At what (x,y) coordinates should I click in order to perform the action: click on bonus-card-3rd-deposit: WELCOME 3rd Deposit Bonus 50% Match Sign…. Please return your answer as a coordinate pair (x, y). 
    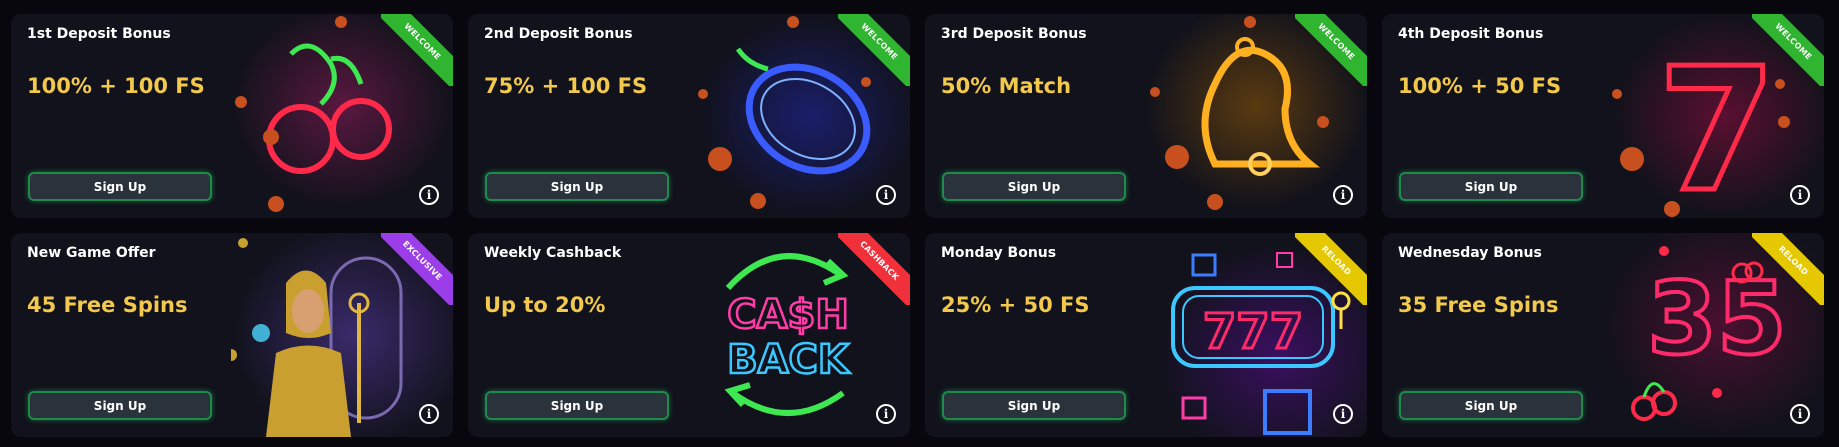
    Looking at the image, I should click on (1146, 116).